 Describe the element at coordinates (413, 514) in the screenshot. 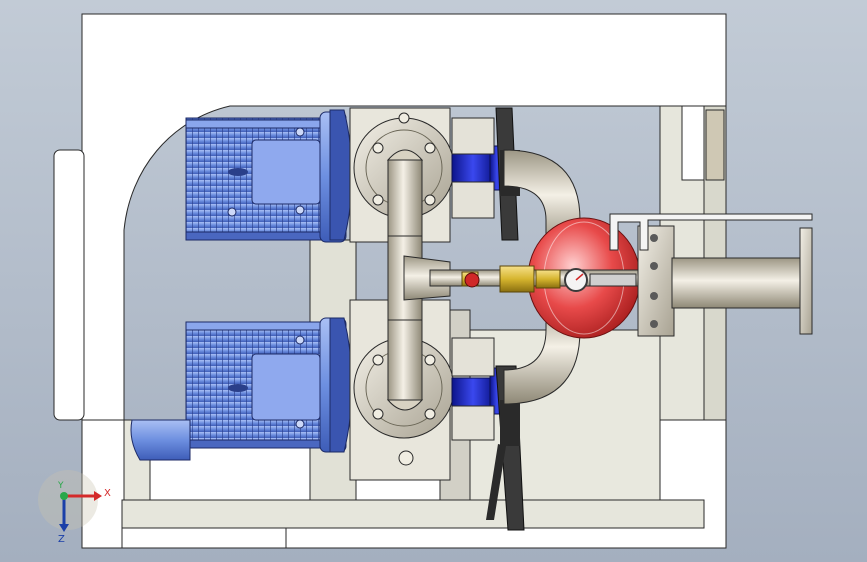

I see `frame-bottom-rail` at that location.